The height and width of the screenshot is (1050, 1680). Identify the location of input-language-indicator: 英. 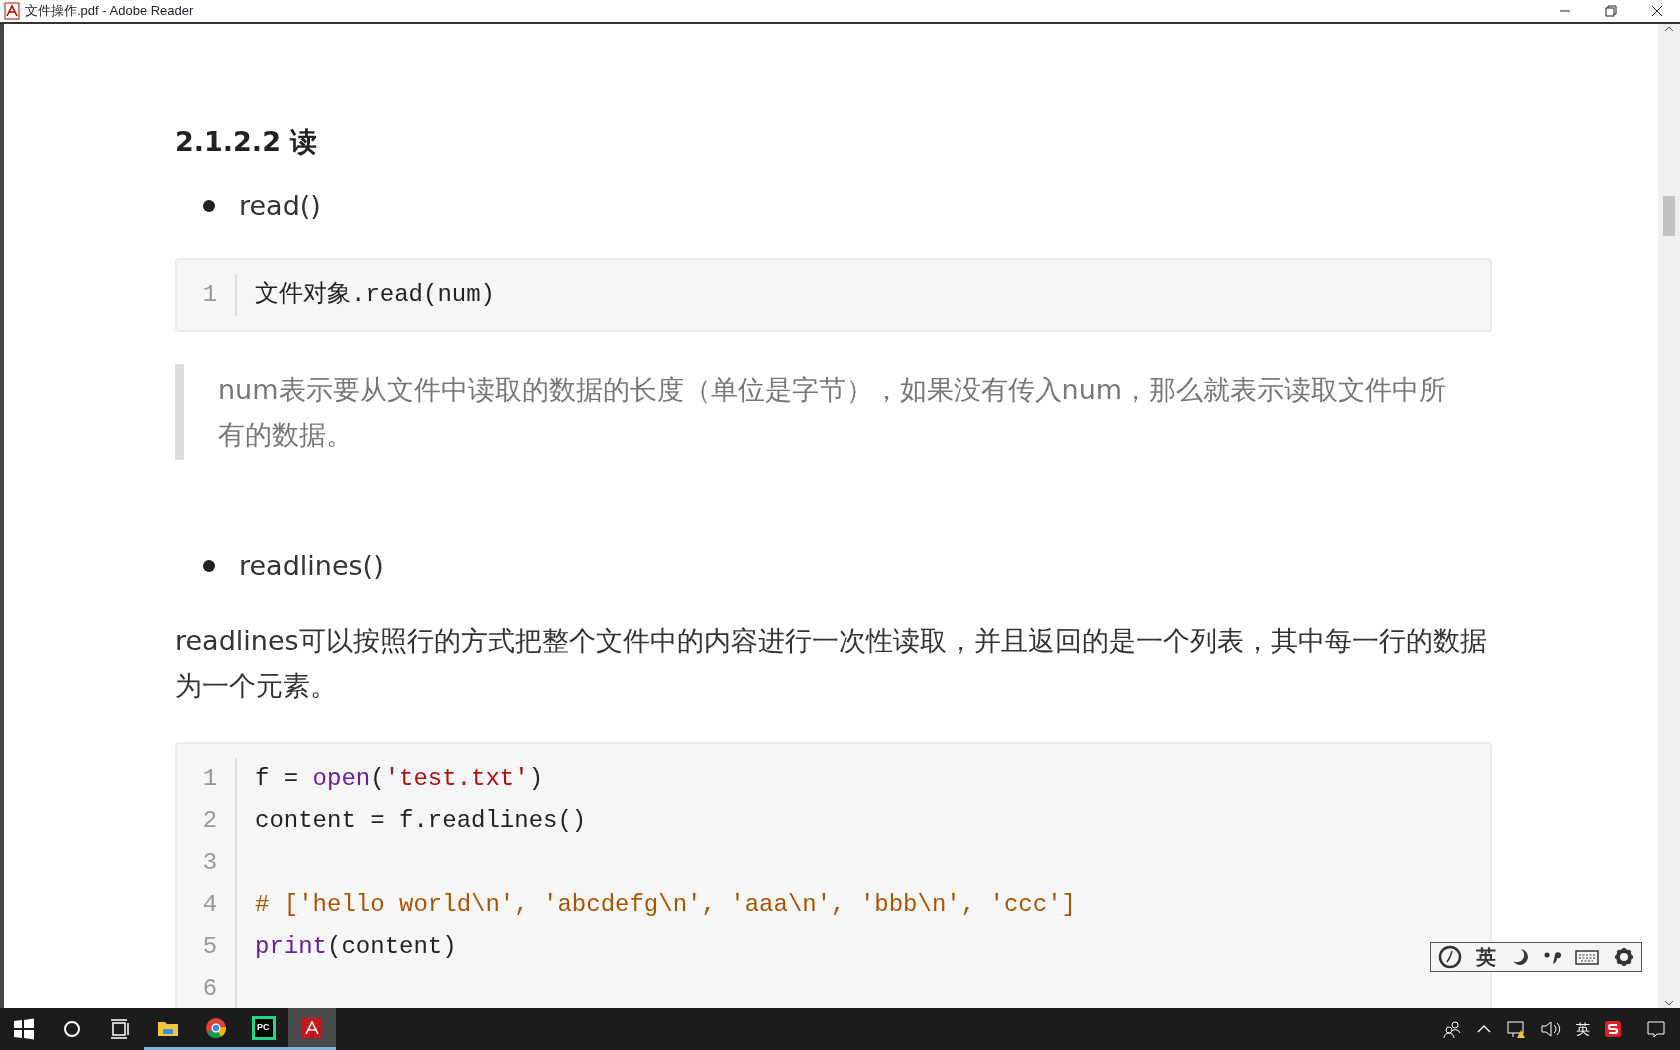
(1583, 1029).